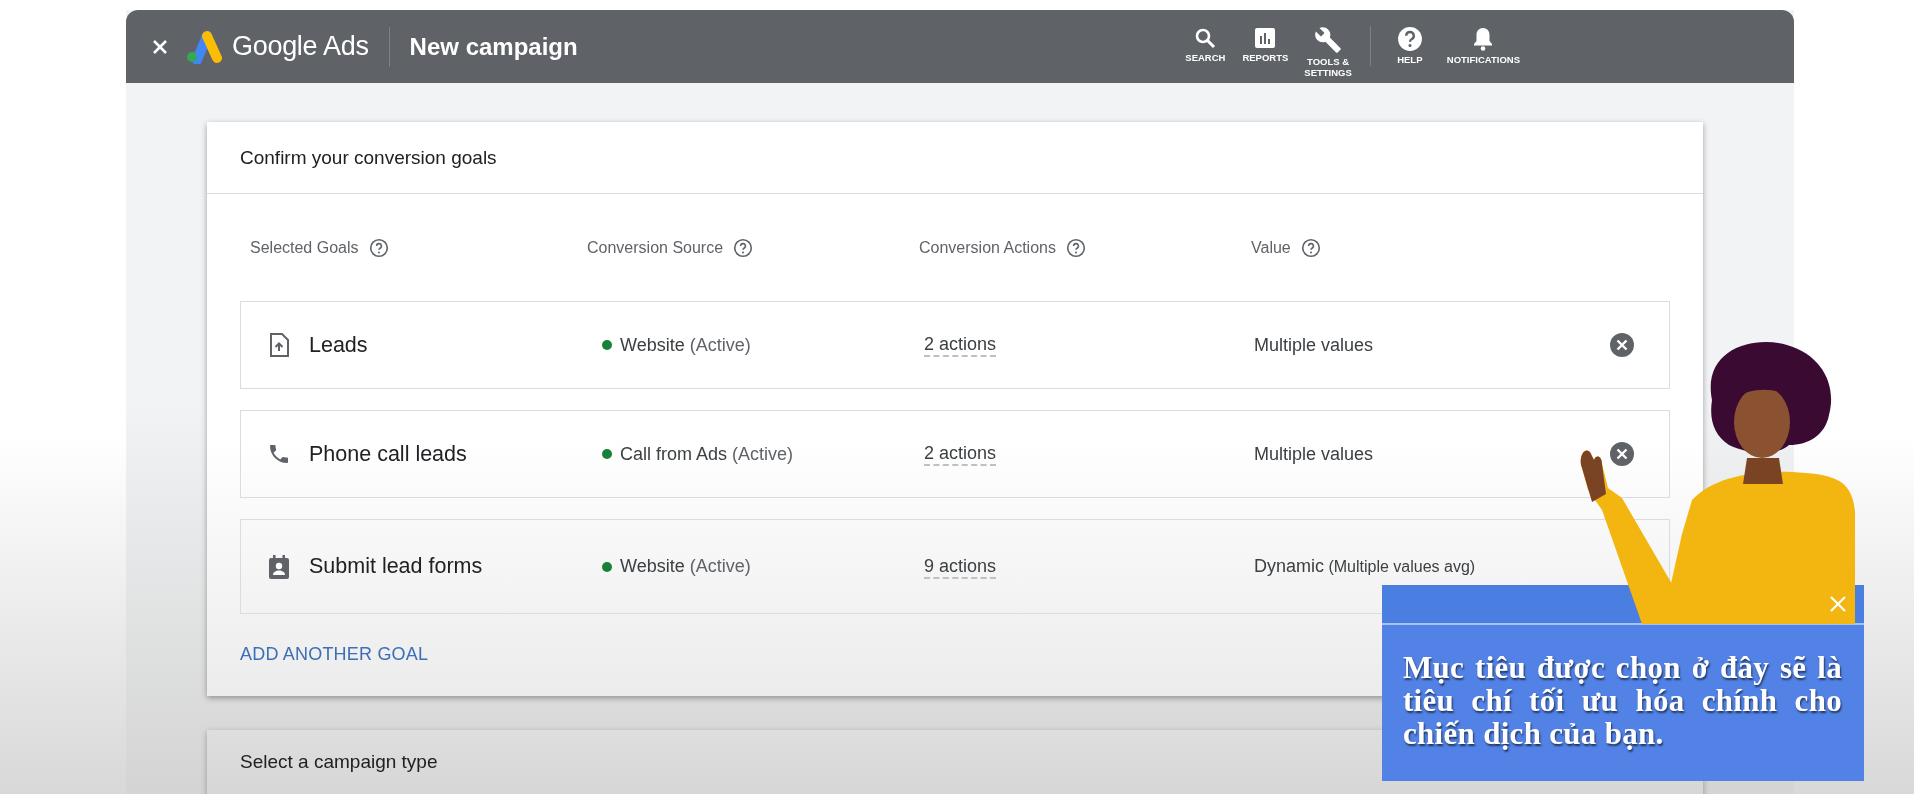 The image size is (1914, 794). What do you see at coordinates (1271, 247) in the screenshot?
I see `column-header: Value` at bounding box center [1271, 247].